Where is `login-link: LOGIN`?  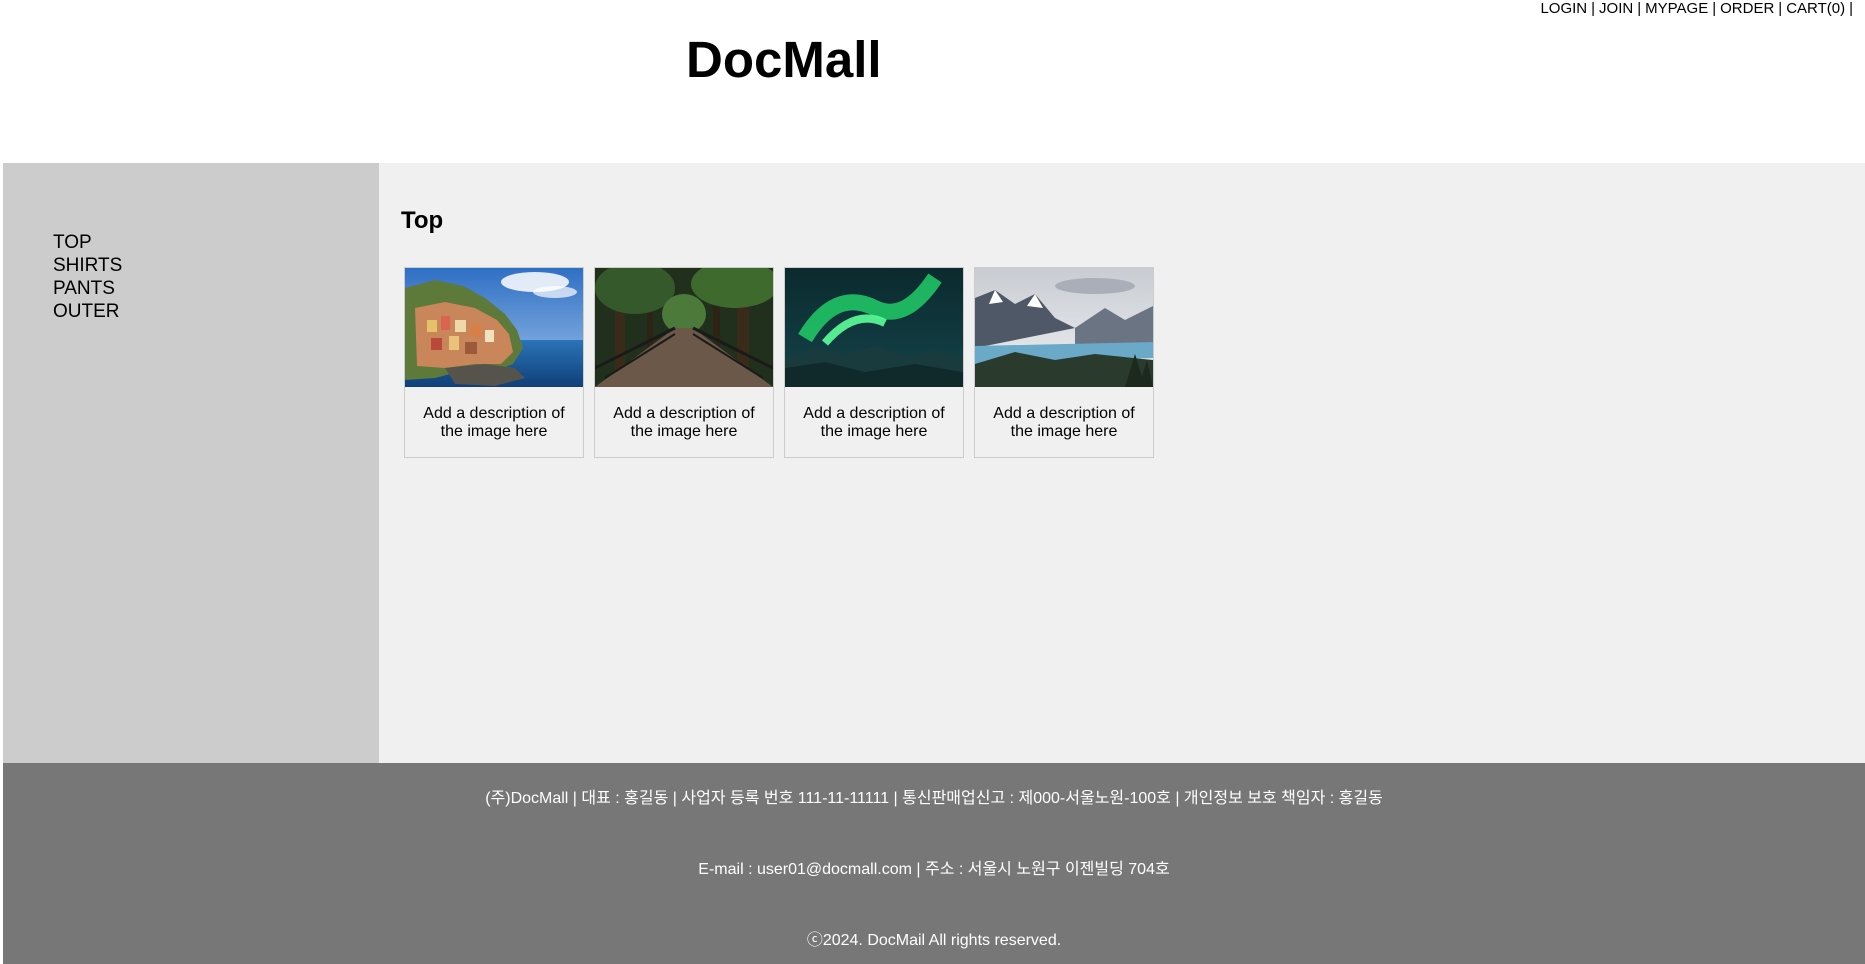 login-link: LOGIN is located at coordinates (1563, 8).